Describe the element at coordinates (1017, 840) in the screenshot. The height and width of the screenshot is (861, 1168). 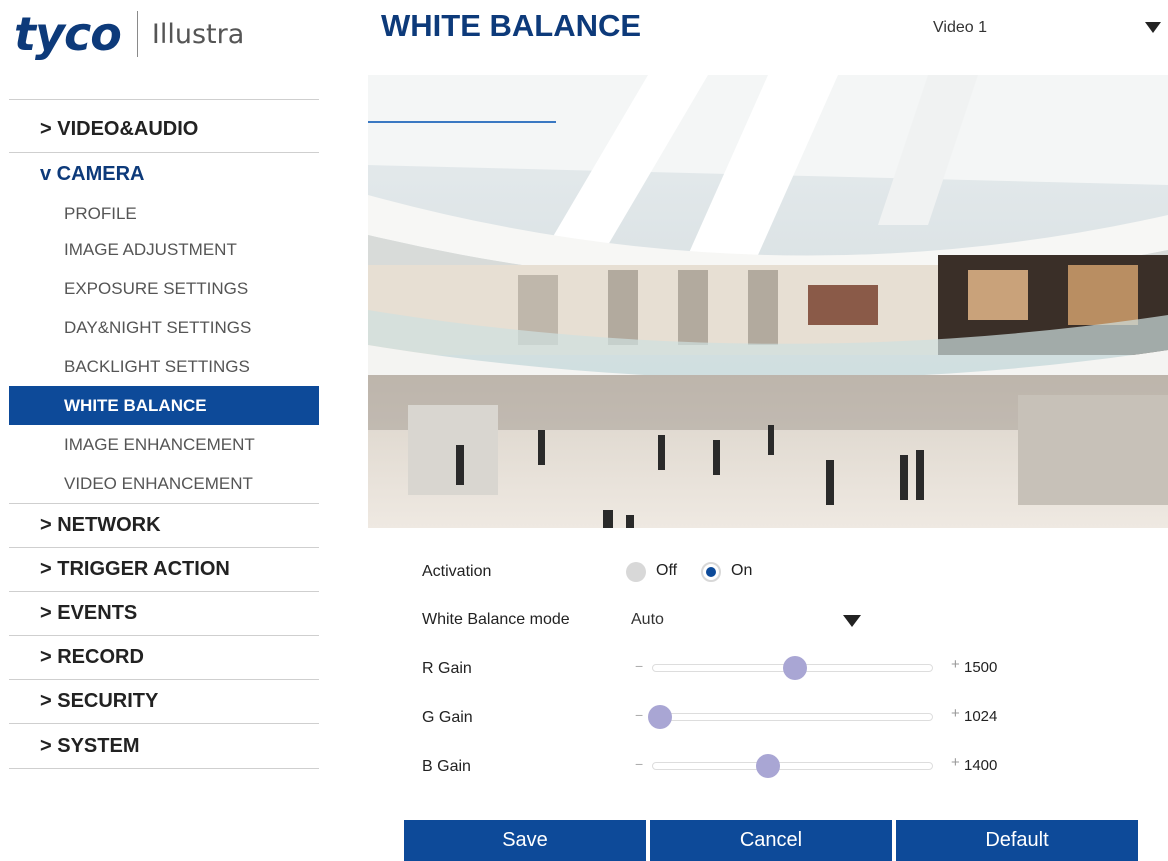
I see `default-button: Default` at that location.